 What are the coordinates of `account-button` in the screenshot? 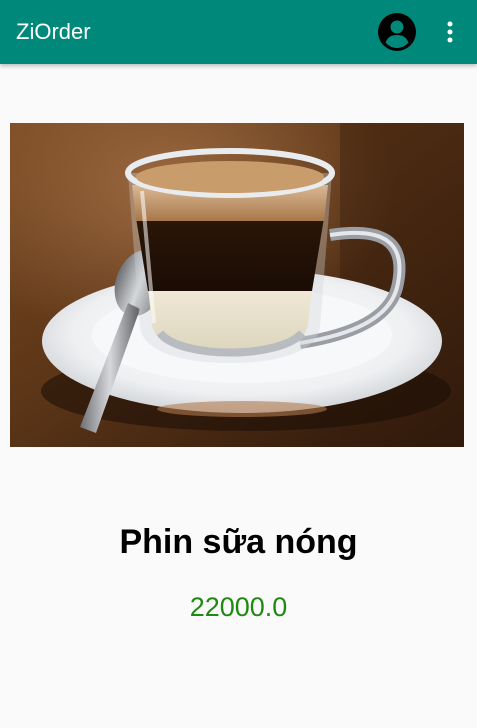 It's located at (397, 32).